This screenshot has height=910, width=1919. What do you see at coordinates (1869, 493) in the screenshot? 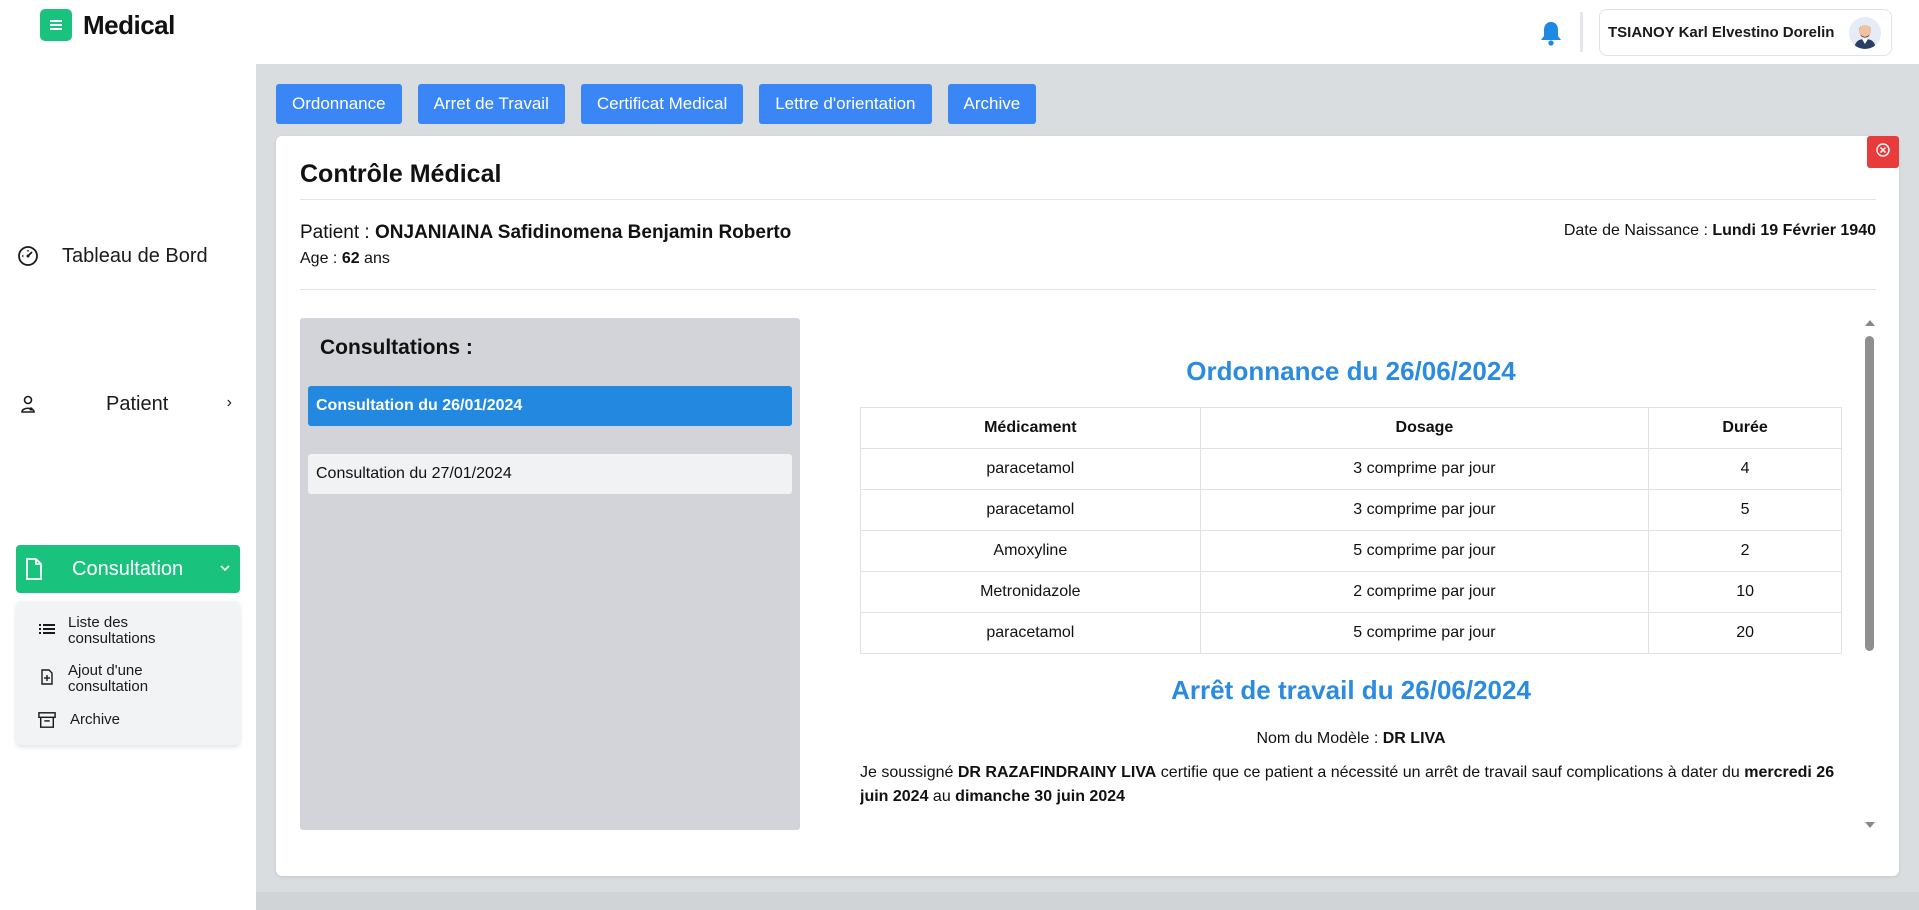
I see `scrollbar-thumb` at bounding box center [1869, 493].